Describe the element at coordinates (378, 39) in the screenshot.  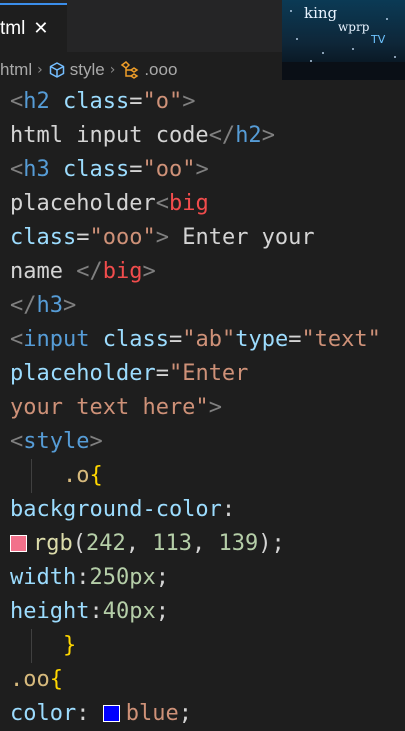
I see `watermark-text-tv: TV` at that location.